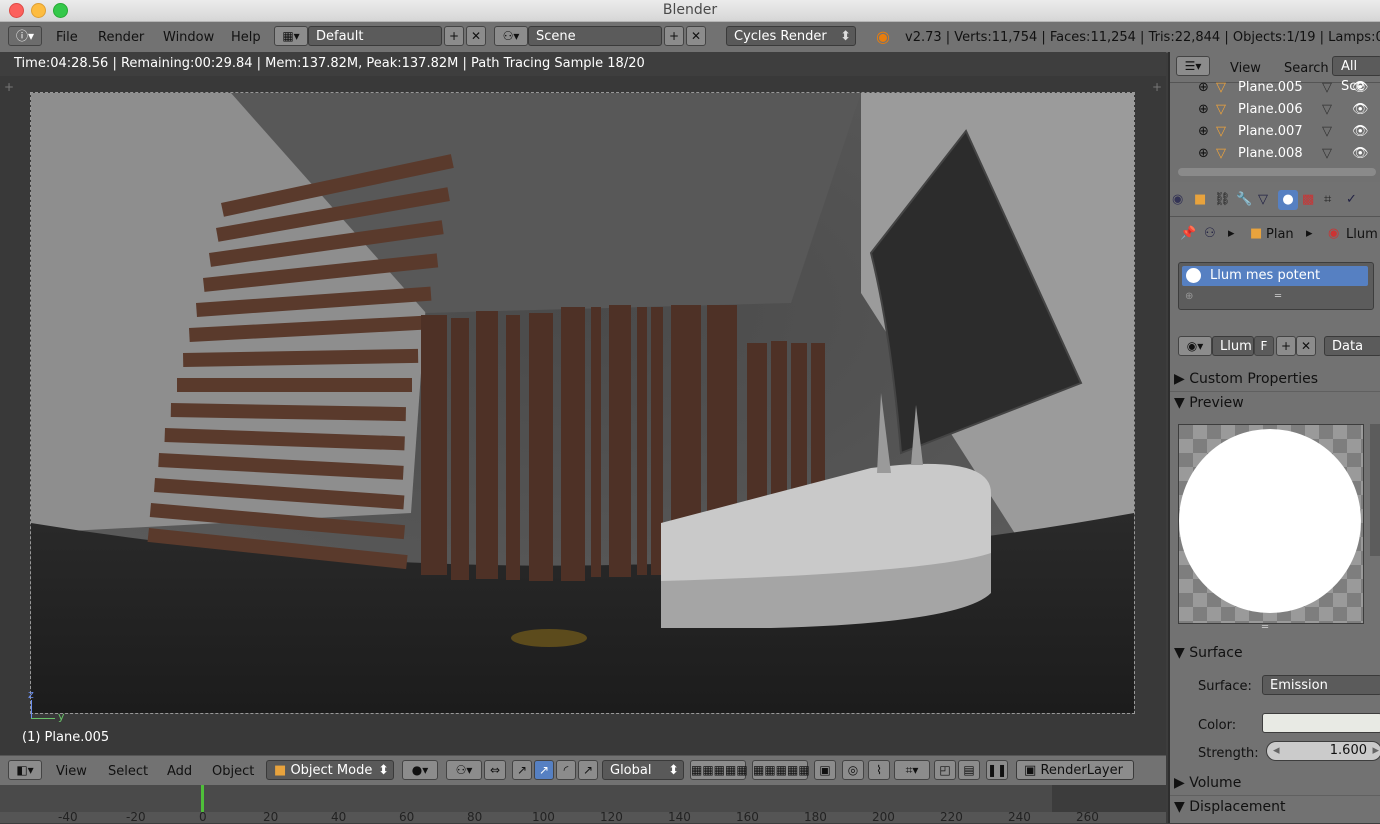 The height and width of the screenshot is (824, 1380). What do you see at coordinates (495, 770) in the screenshot?
I see `manipulator-toggle-icon: ⇔` at bounding box center [495, 770].